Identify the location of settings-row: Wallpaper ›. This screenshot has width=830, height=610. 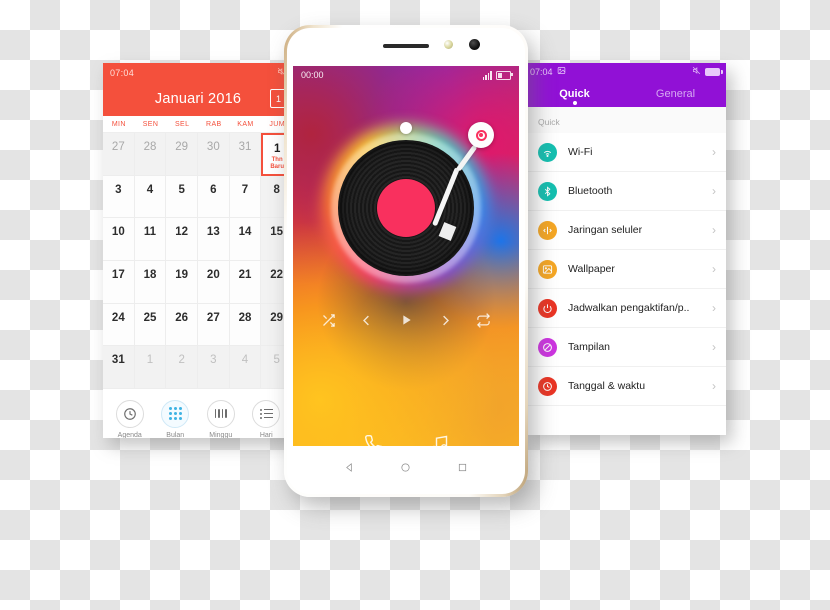
(625, 269).